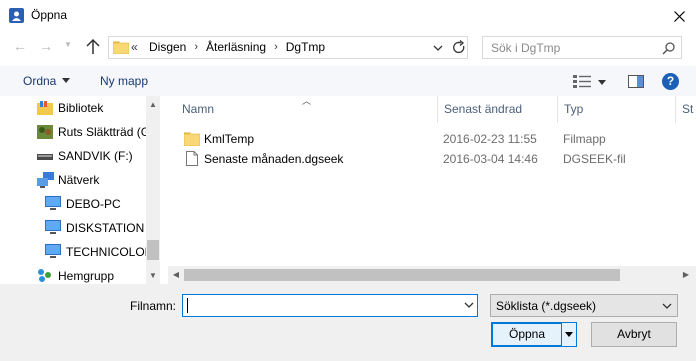 Image resolution: width=696 pixels, height=361 pixels. What do you see at coordinates (686, 109) in the screenshot?
I see `column-header-size: St` at bounding box center [686, 109].